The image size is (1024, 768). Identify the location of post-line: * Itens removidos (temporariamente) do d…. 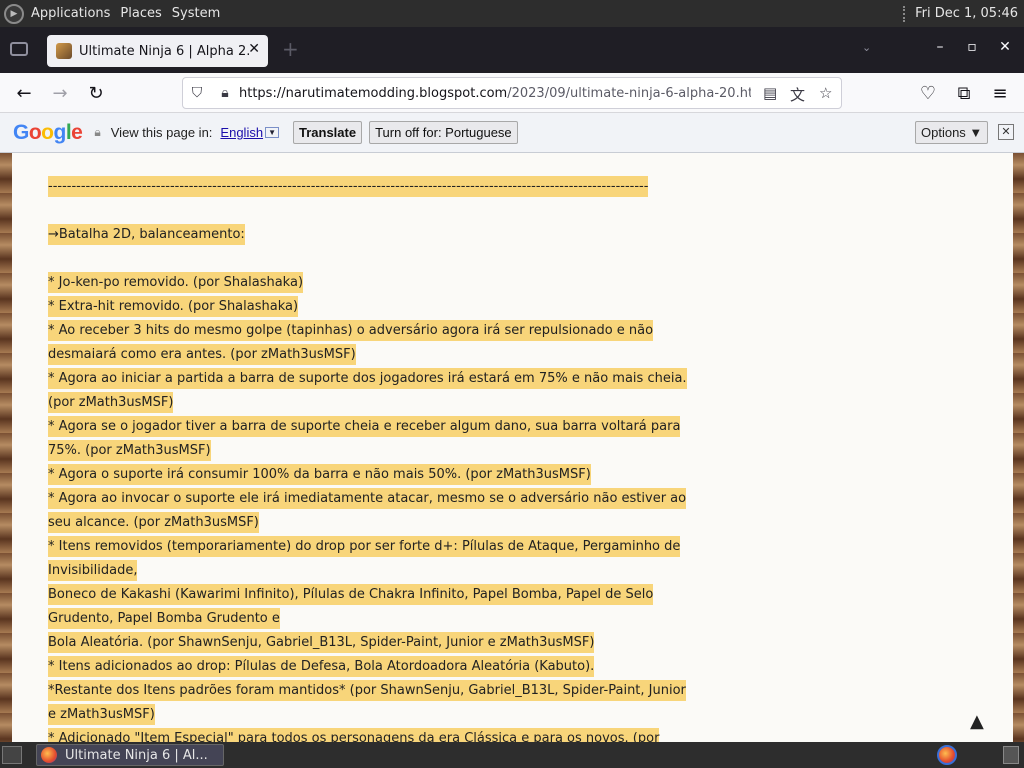
(378, 547).